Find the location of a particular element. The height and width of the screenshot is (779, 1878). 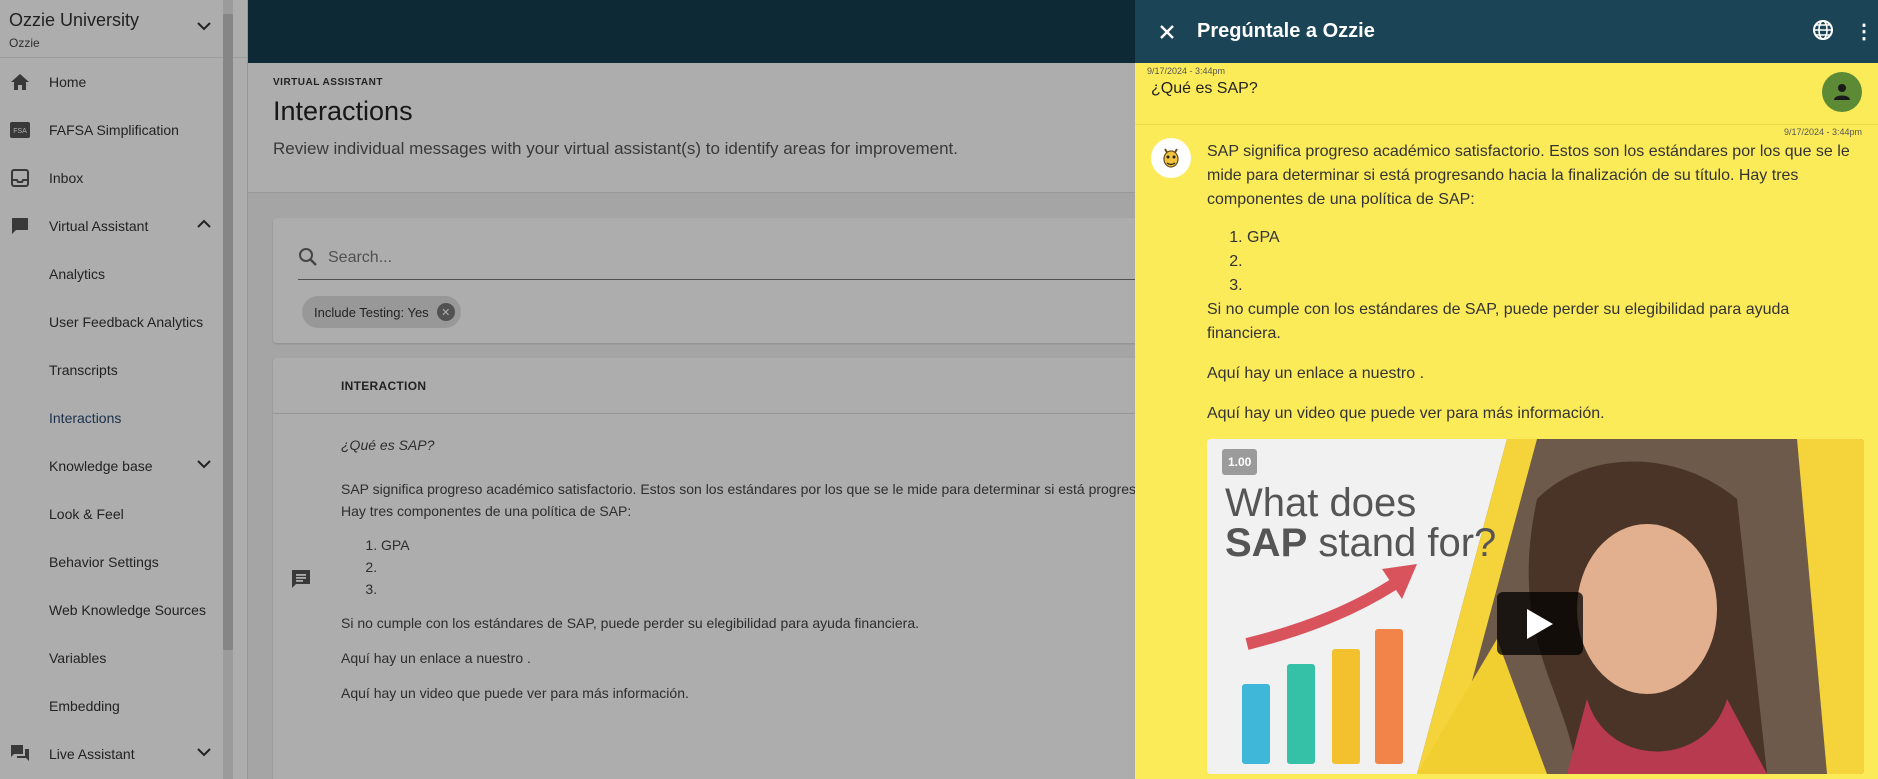

list-item: GPA is located at coordinates (1554, 238).